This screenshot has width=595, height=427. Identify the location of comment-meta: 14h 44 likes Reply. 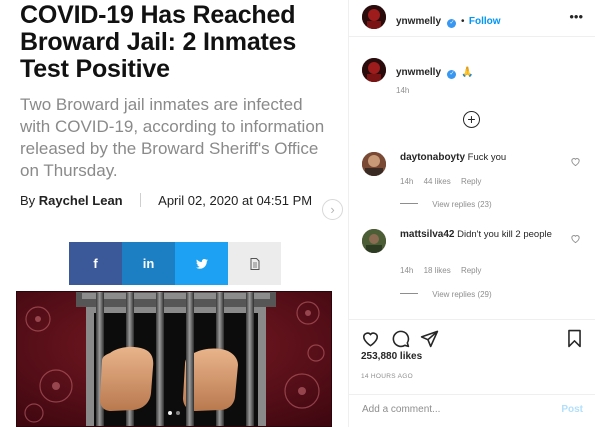
(444, 181).